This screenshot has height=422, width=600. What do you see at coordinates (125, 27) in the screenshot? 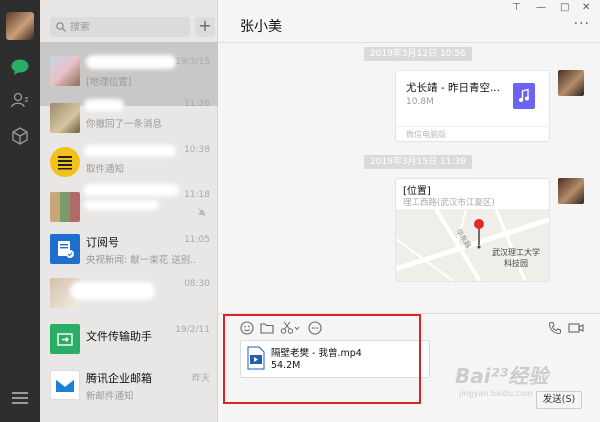
I see `search-input` at bounding box center [125, 27].